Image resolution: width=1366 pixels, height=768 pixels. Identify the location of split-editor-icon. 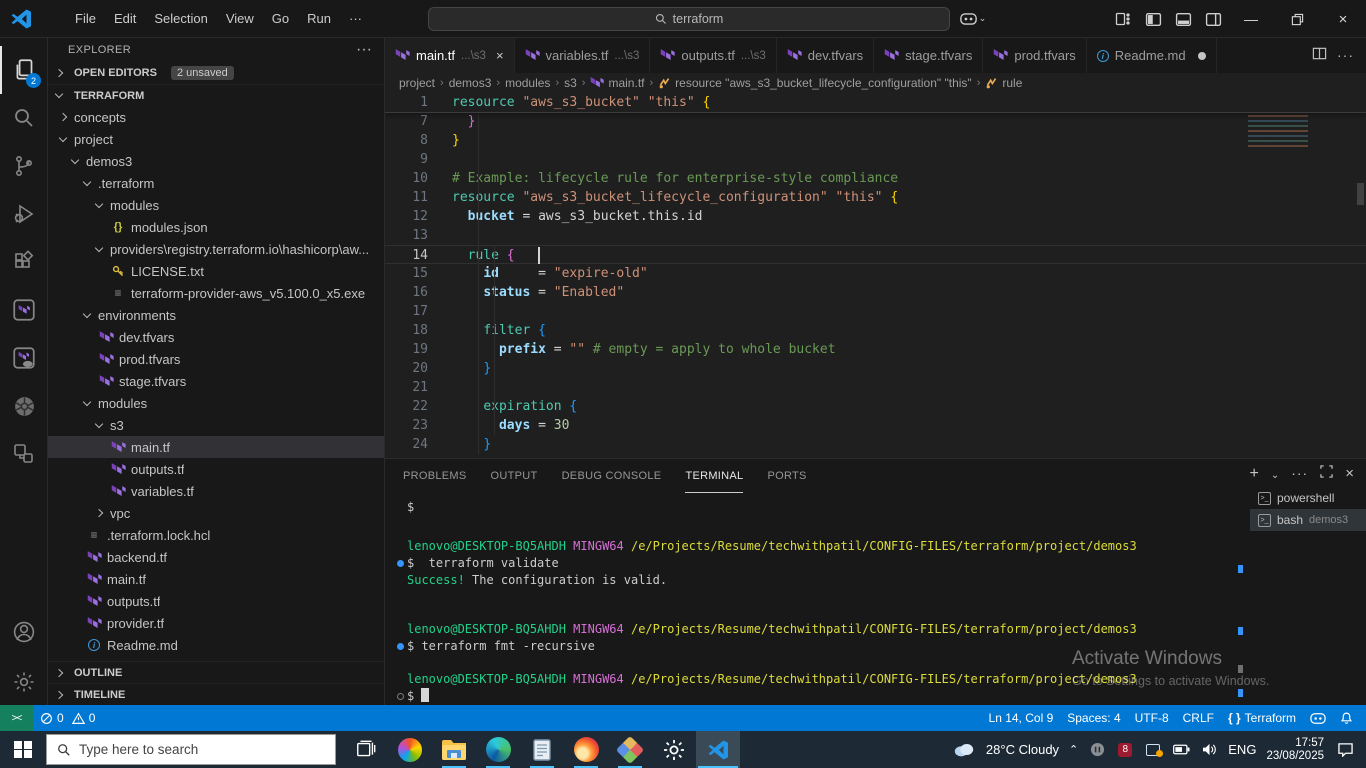
(1319, 56).